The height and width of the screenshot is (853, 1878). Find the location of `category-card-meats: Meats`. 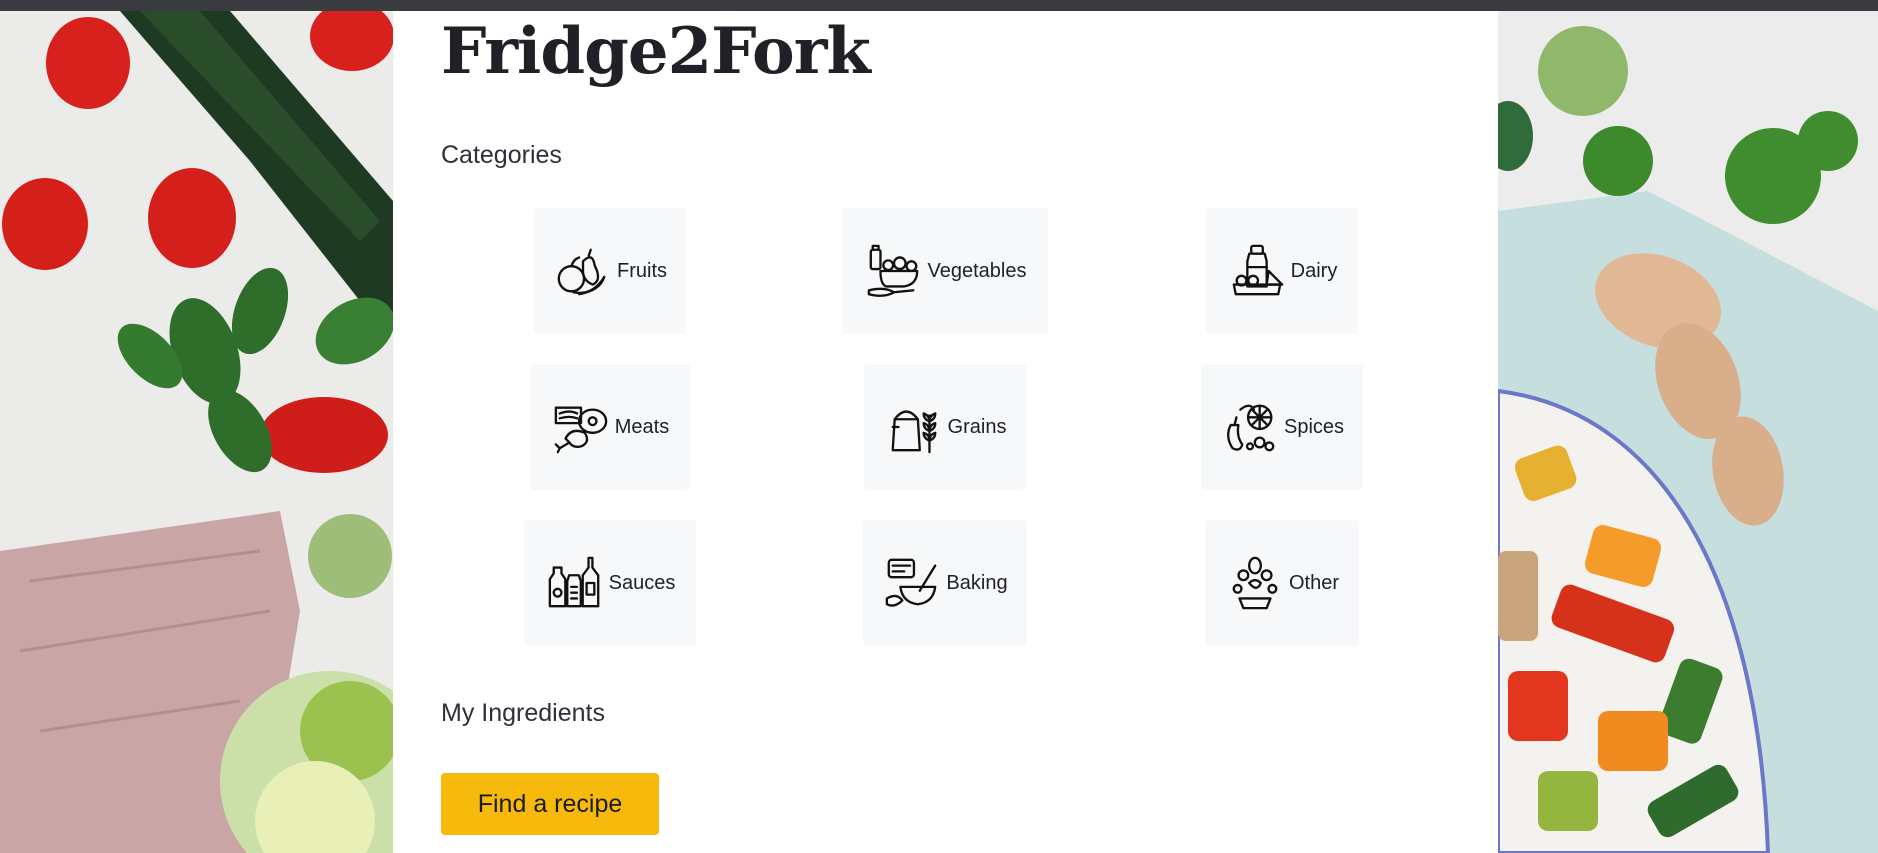

category-card-meats: Meats is located at coordinates (610, 427).